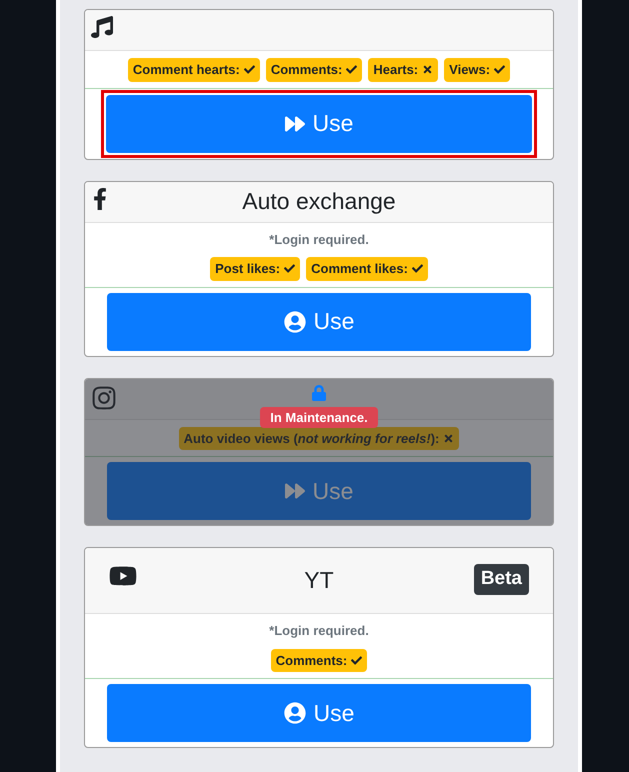 Image resolution: width=629 pixels, height=772 pixels. What do you see at coordinates (367, 268) in the screenshot?
I see `feature-tag: Comment likes:` at bounding box center [367, 268].